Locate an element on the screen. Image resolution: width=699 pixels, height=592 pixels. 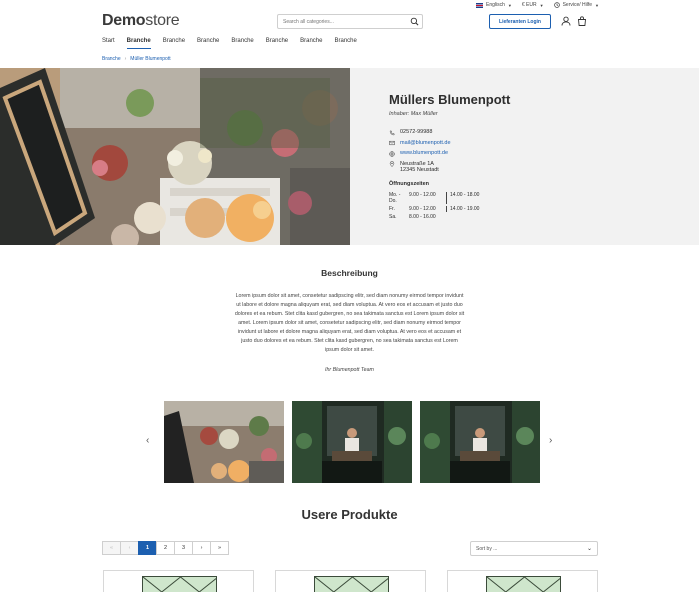
contact-phone: 02572-99988 is located at coordinates (514, 132).